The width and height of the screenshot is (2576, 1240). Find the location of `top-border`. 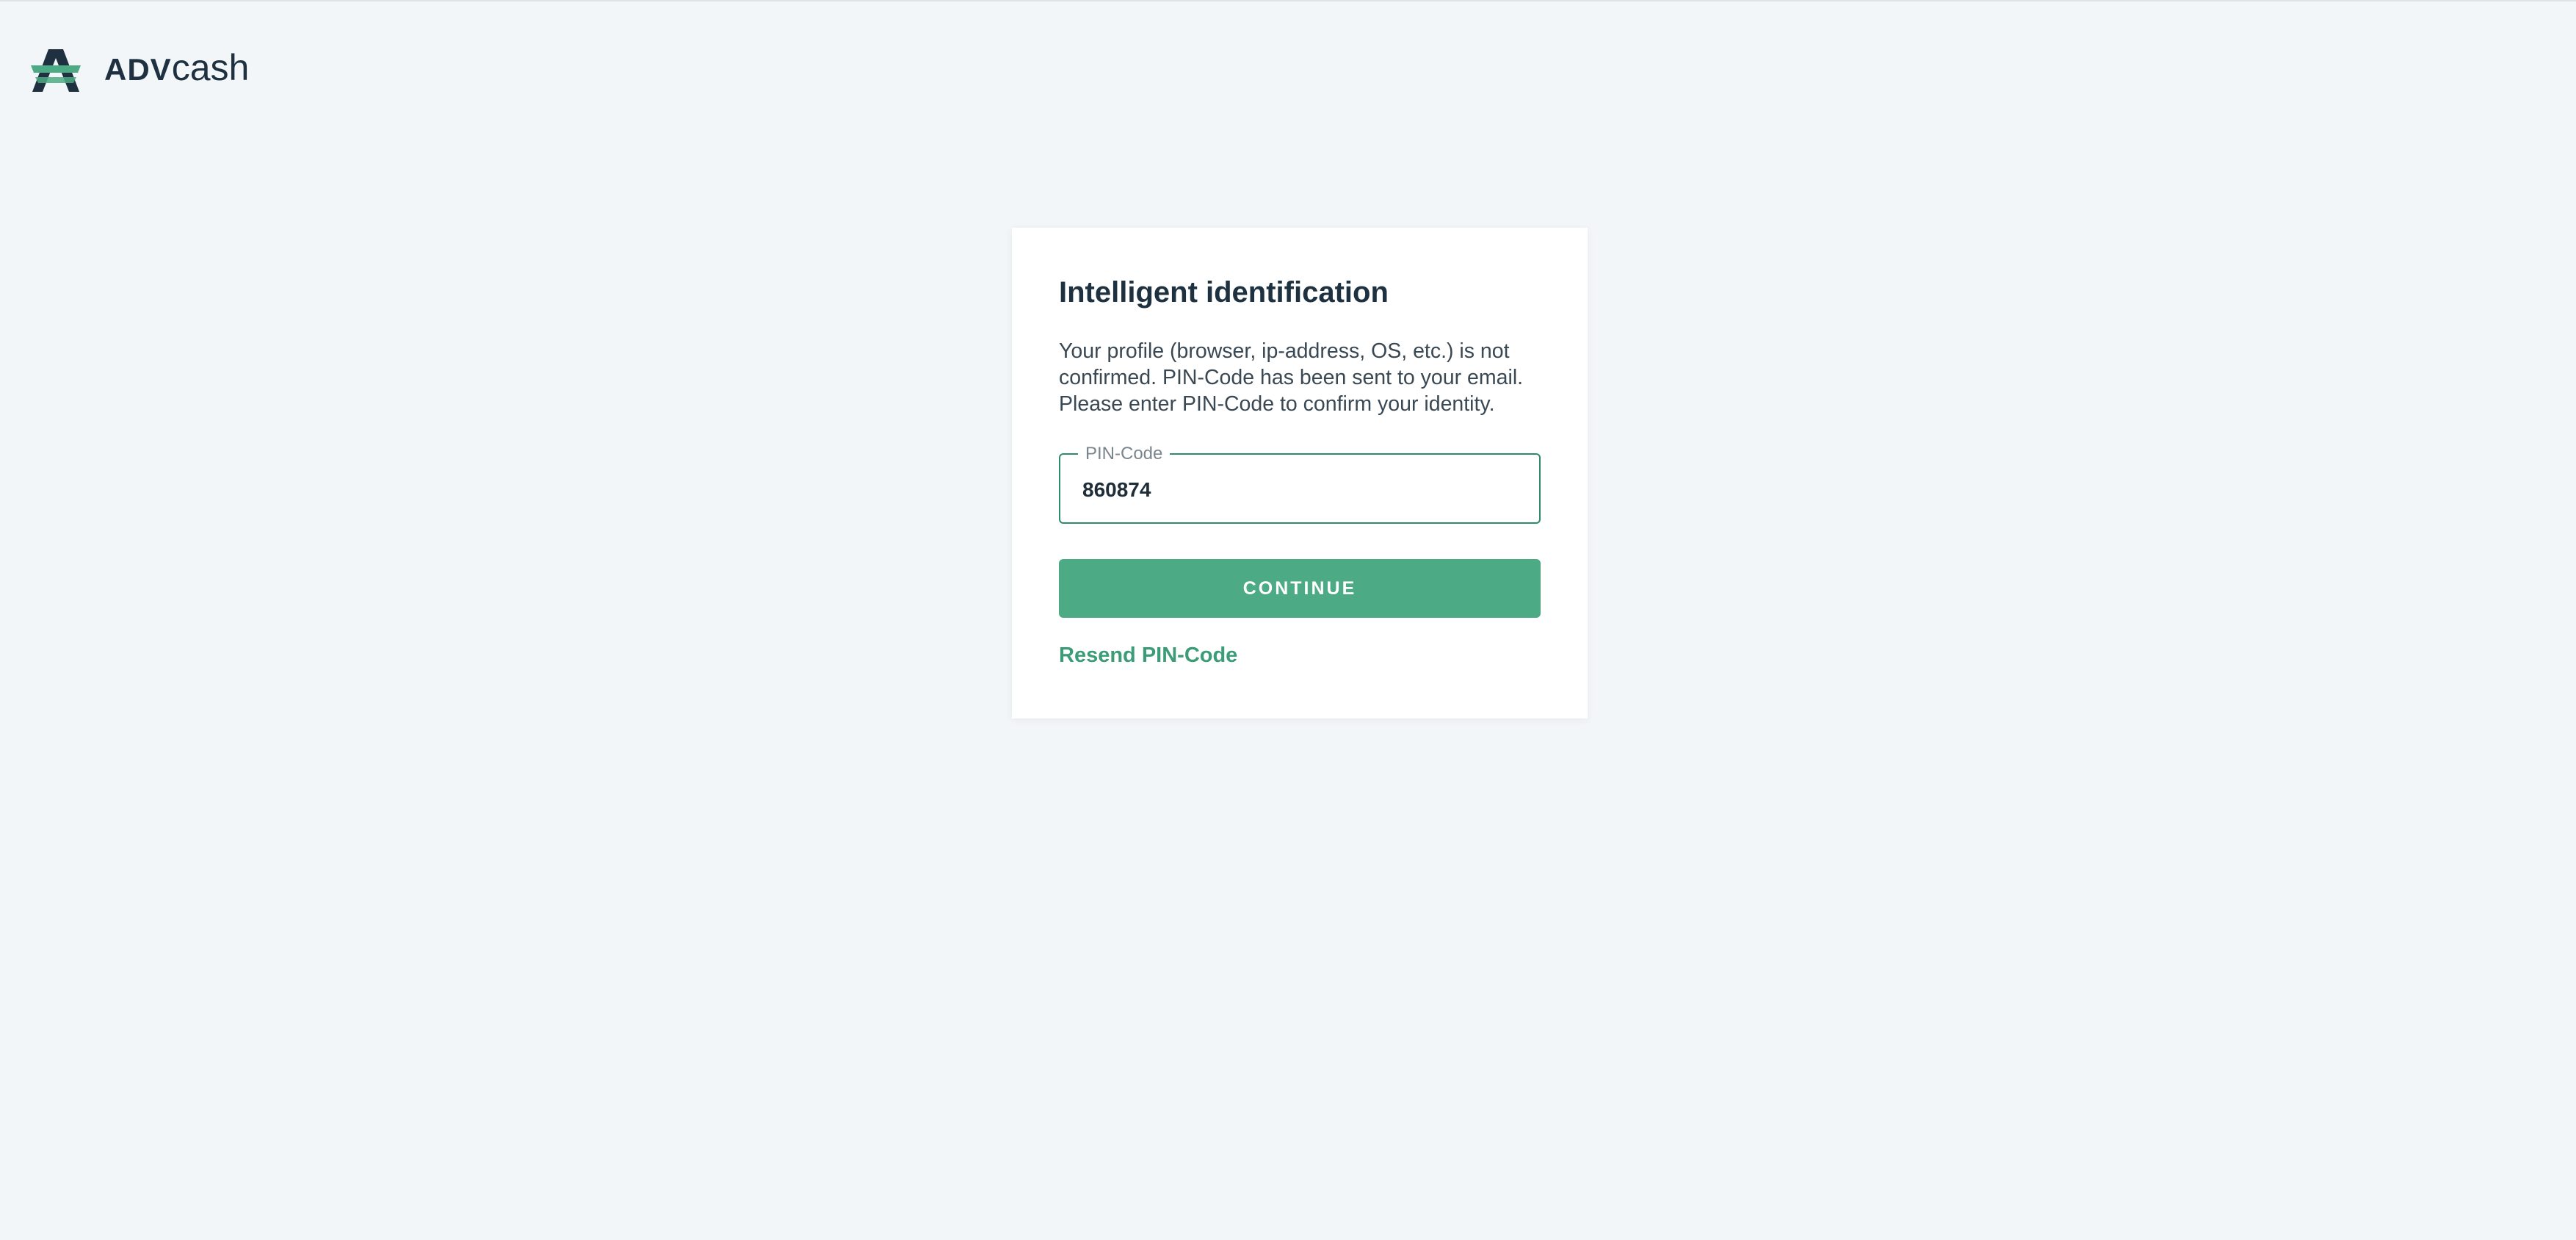

top-border is located at coordinates (1288, 0).